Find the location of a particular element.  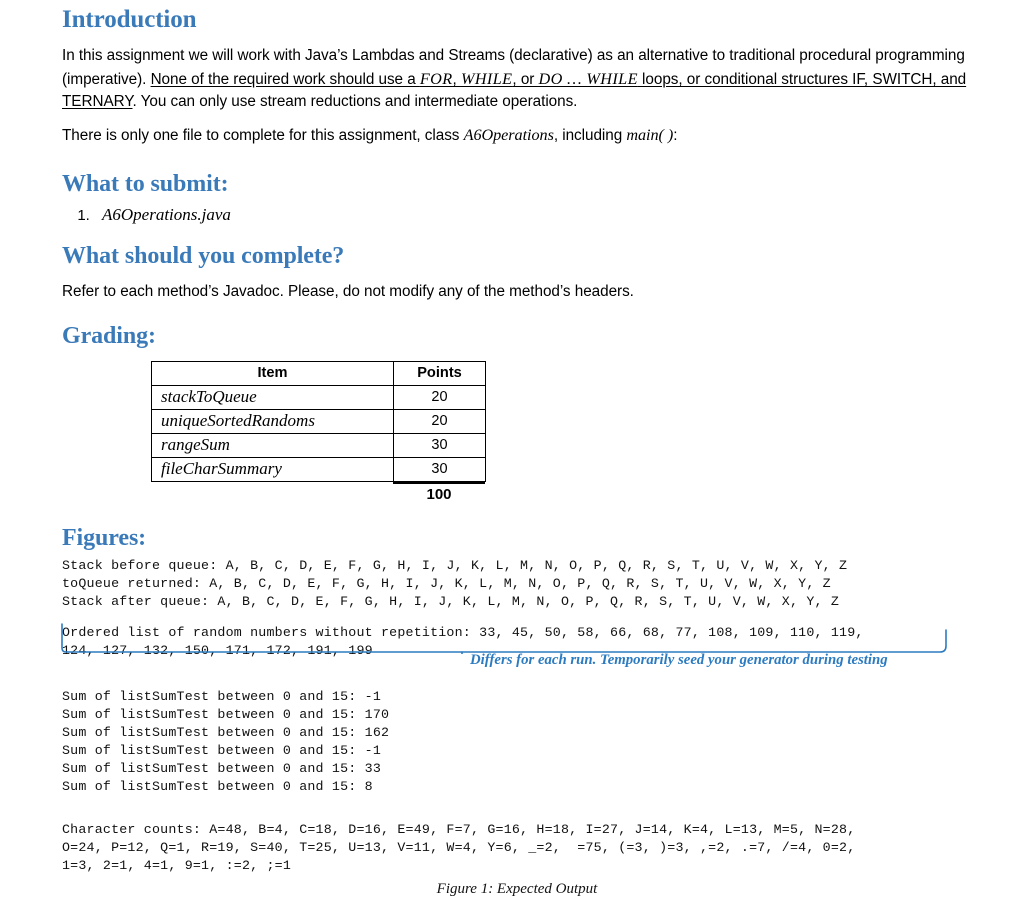

grading-item-name: uniqueSortedRandoms is located at coordinates (272, 421).